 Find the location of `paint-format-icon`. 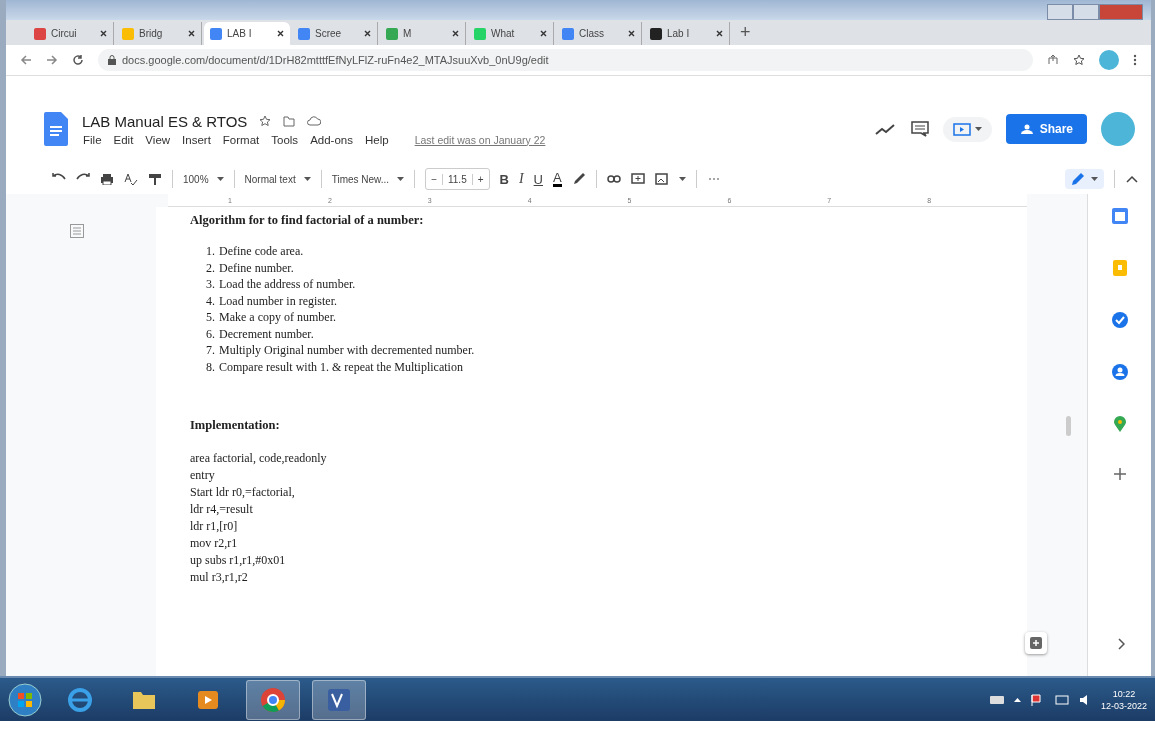

paint-format-icon is located at coordinates (155, 179).